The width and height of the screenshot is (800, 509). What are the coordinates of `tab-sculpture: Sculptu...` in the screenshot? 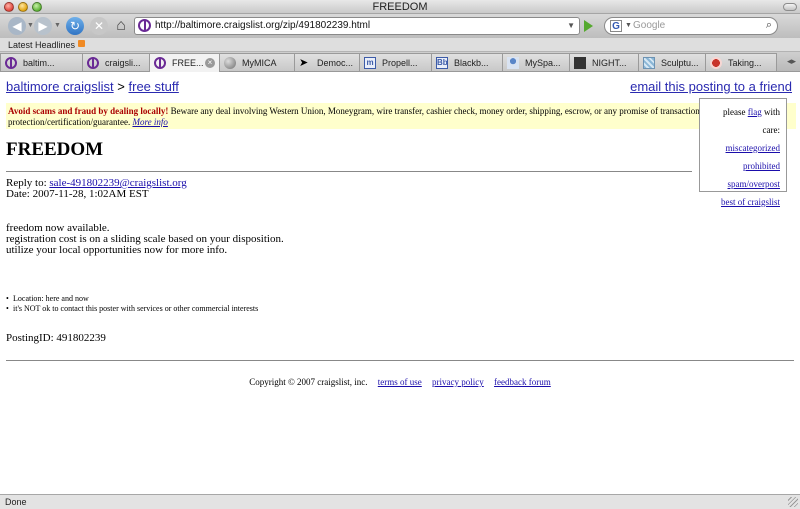 It's located at (672, 62).